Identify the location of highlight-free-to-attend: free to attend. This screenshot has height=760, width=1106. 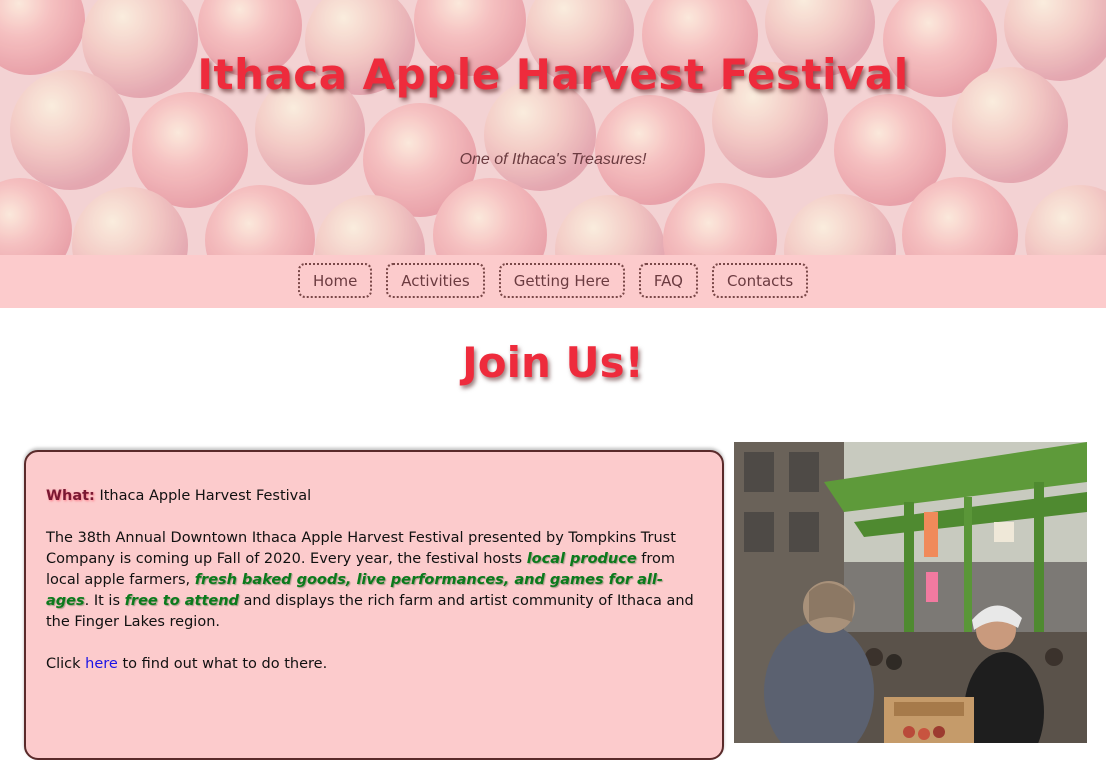
(181, 601).